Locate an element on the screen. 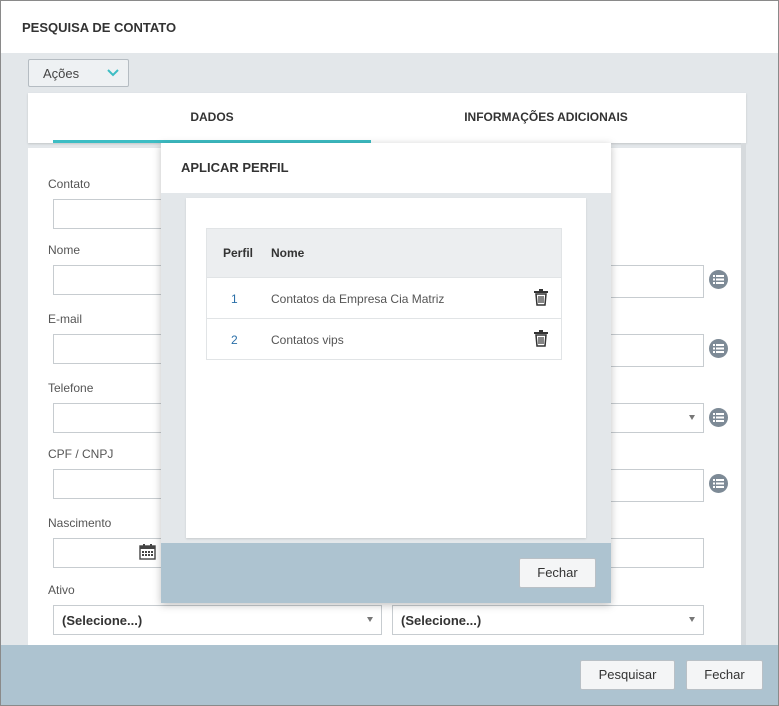 The width and height of the screenshot is (779, 706). calendar-icon is located at coordinates (147, 552).